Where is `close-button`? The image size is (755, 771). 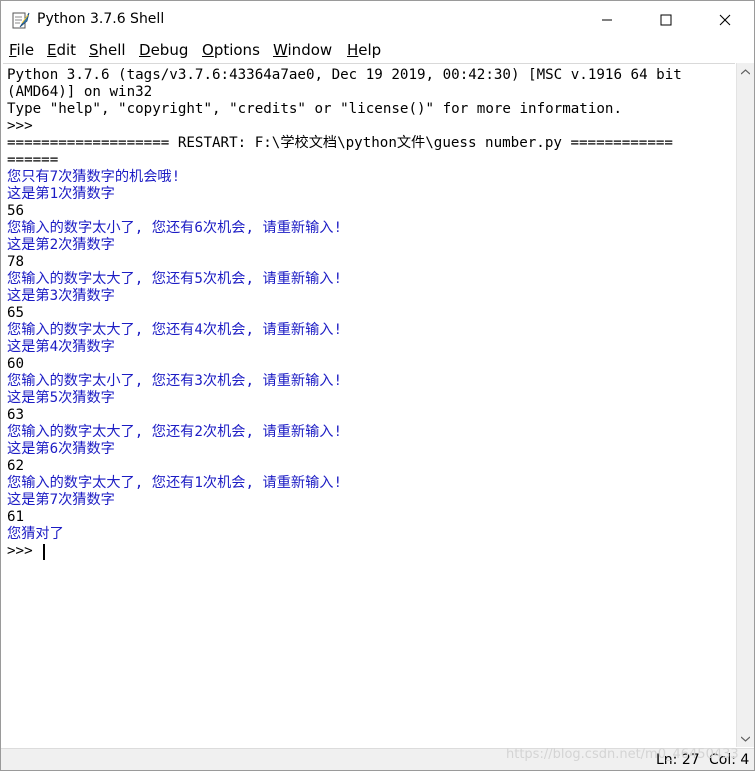
close-button is located at coordinates (725, 19).